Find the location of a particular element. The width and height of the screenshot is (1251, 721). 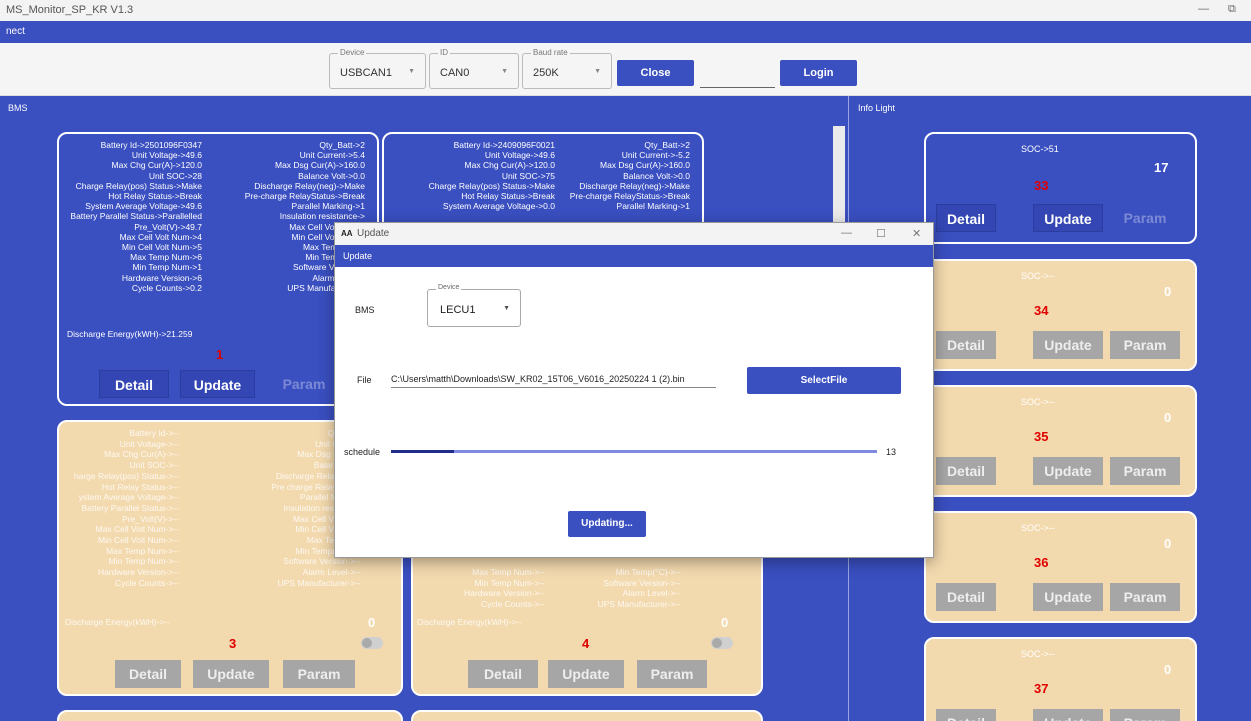

battery-field: Software Version->-- is located at coordinates (642, 582).